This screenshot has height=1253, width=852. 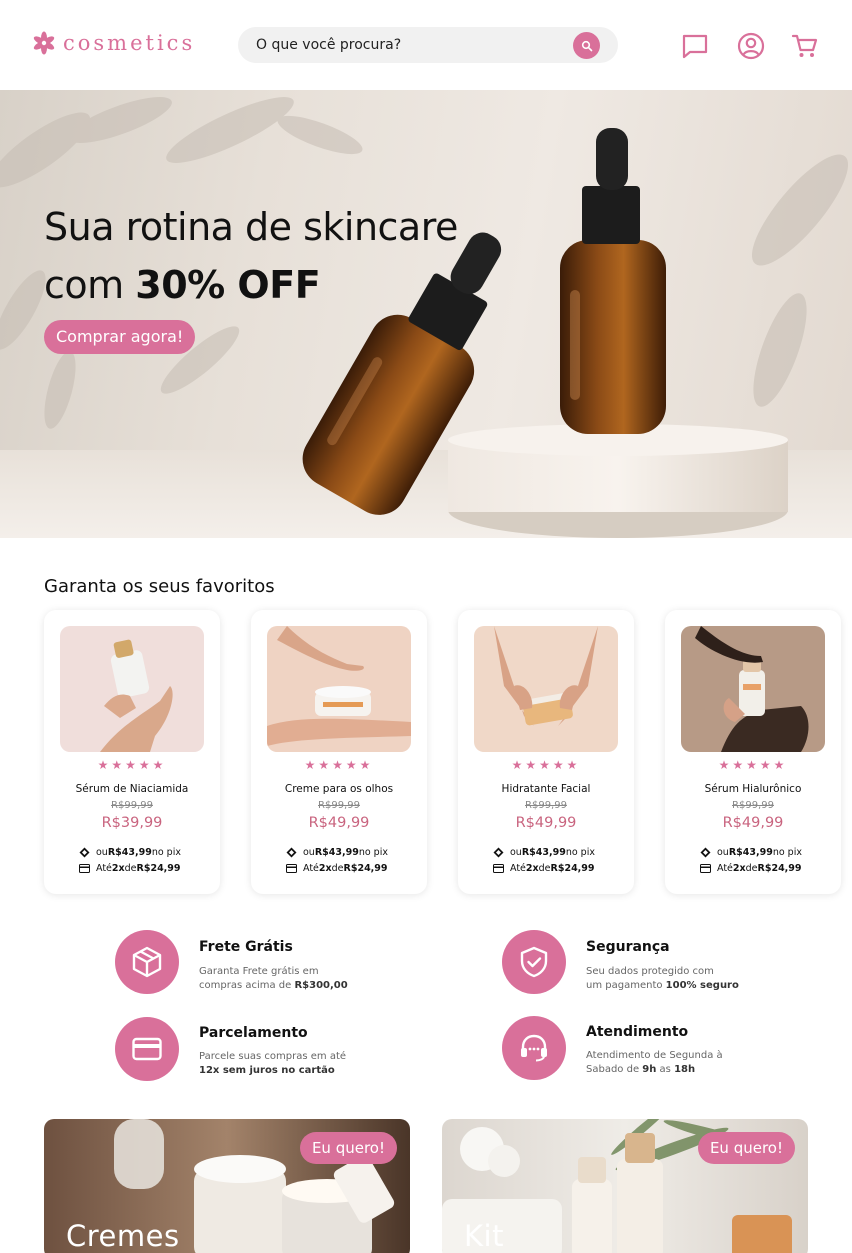 I want to click on feature-title: Segurança, so click(x=628, y=947).